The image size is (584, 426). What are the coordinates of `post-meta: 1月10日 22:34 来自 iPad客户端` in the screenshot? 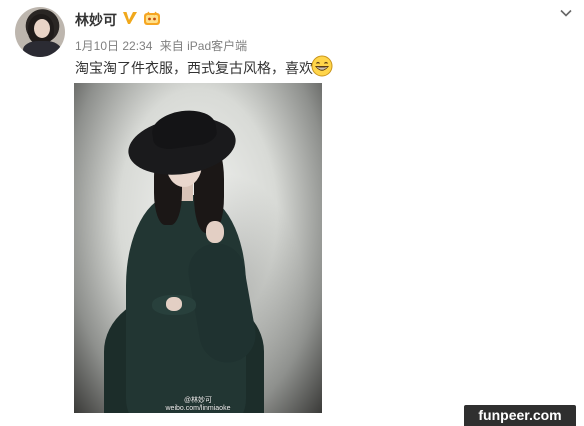 It's located at (161, 45).